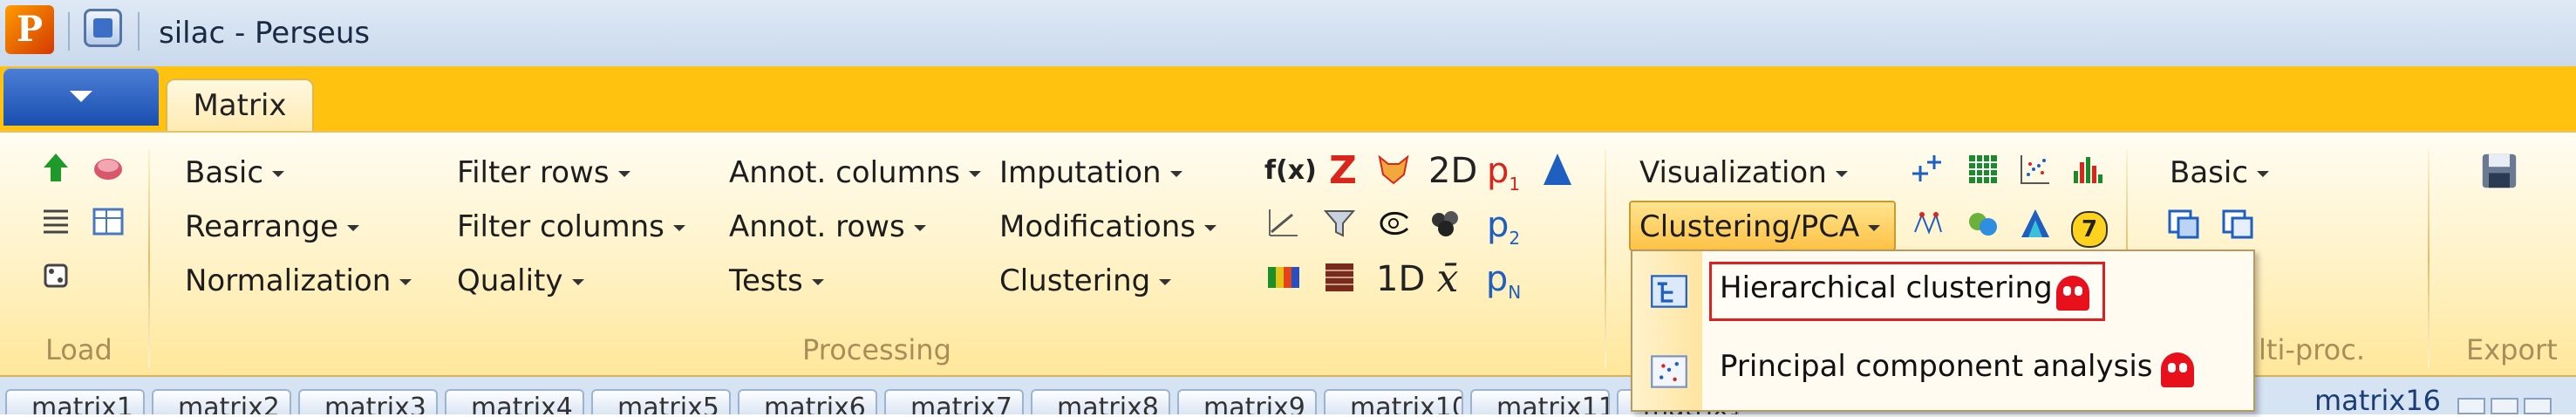 This screenshot has width=2576, height=417. Describe the element at coordinates (855, 172) in the screenshot. I see `annot-columns-dropdown: Annot. columns` at that location.